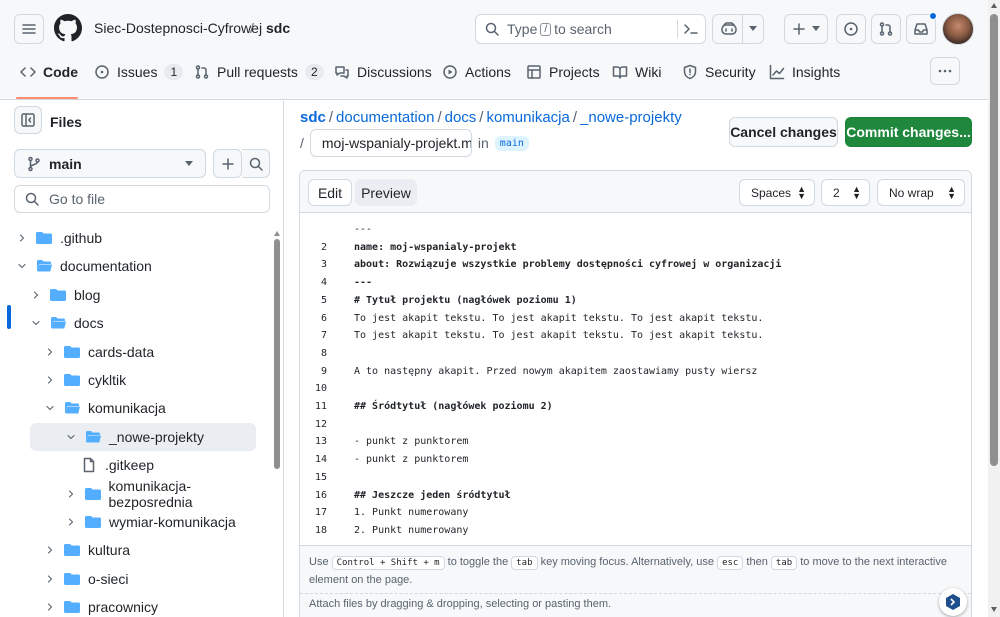 This screenshot has height=617, width=1000. I want to click on collapse-sidebar-button, so click(28, 120).